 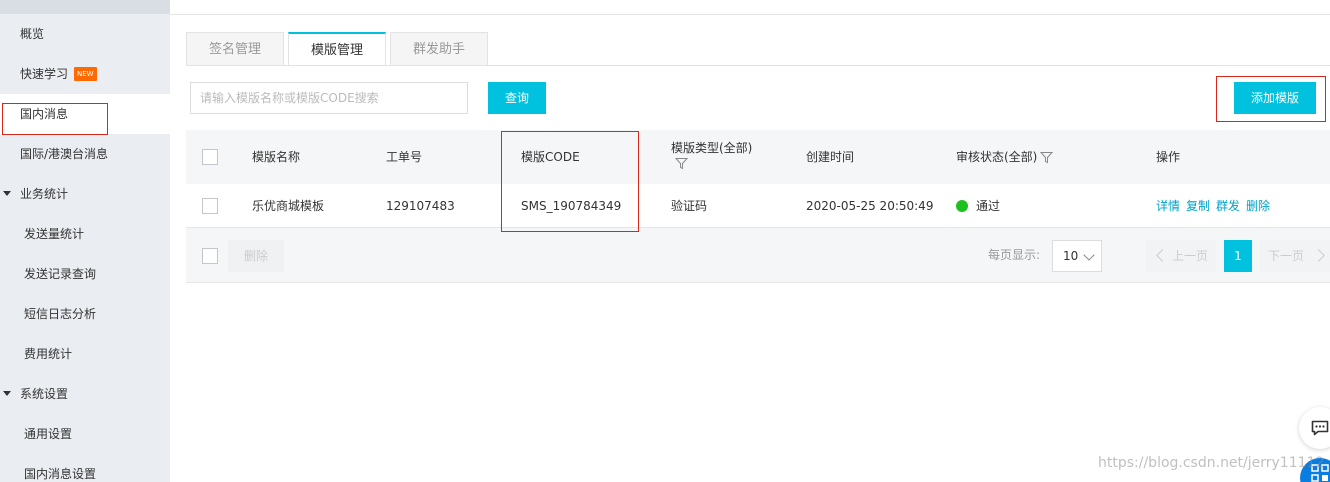 What do you see at coordinates (571, 206) in the screenshot?
I see `cell-template-code: SMS_190784349` at bounding box center [571, 206].